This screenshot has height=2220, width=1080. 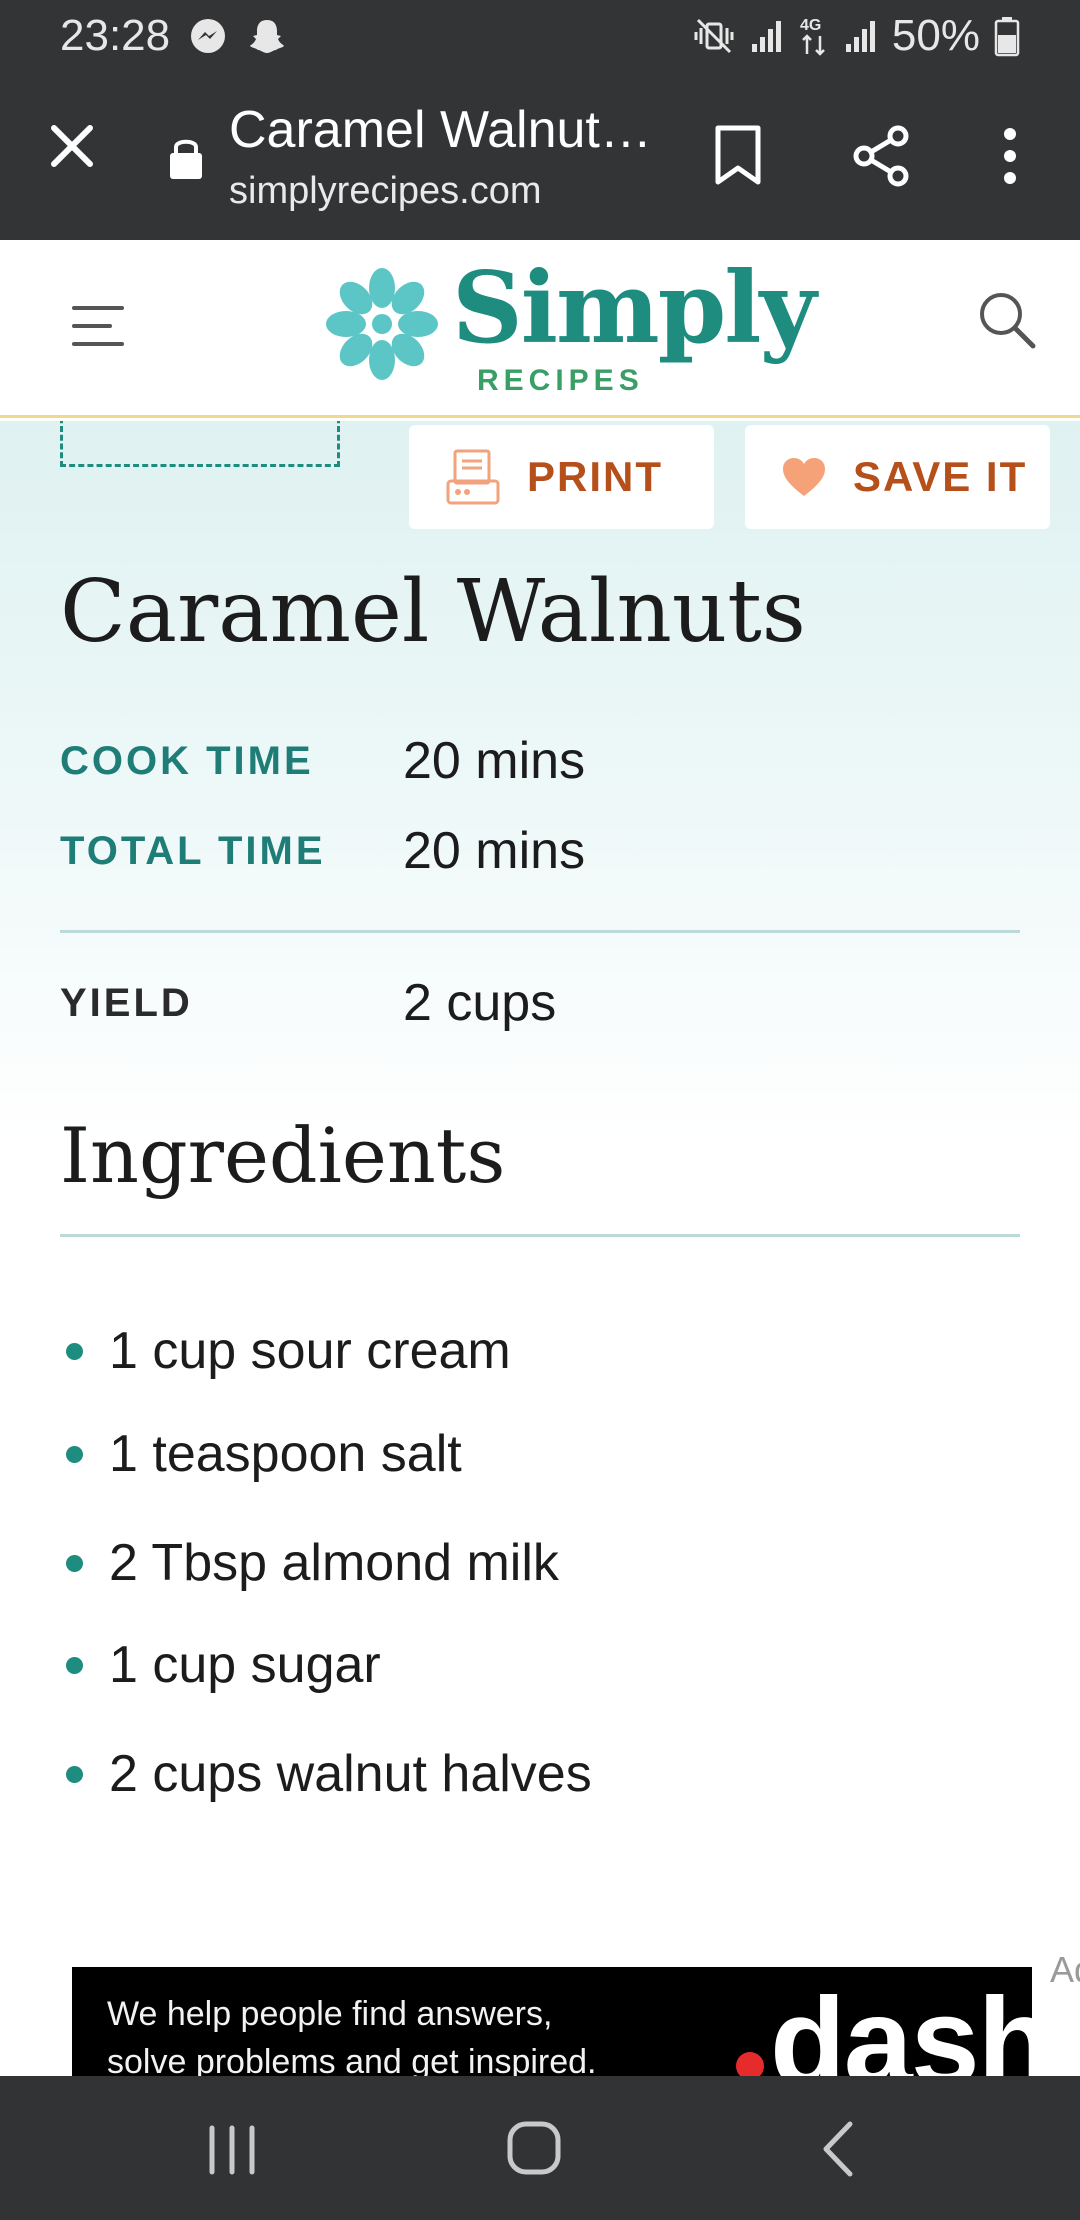 I want to click on total-time-value: 20 mins, so click(x=494, y=851).